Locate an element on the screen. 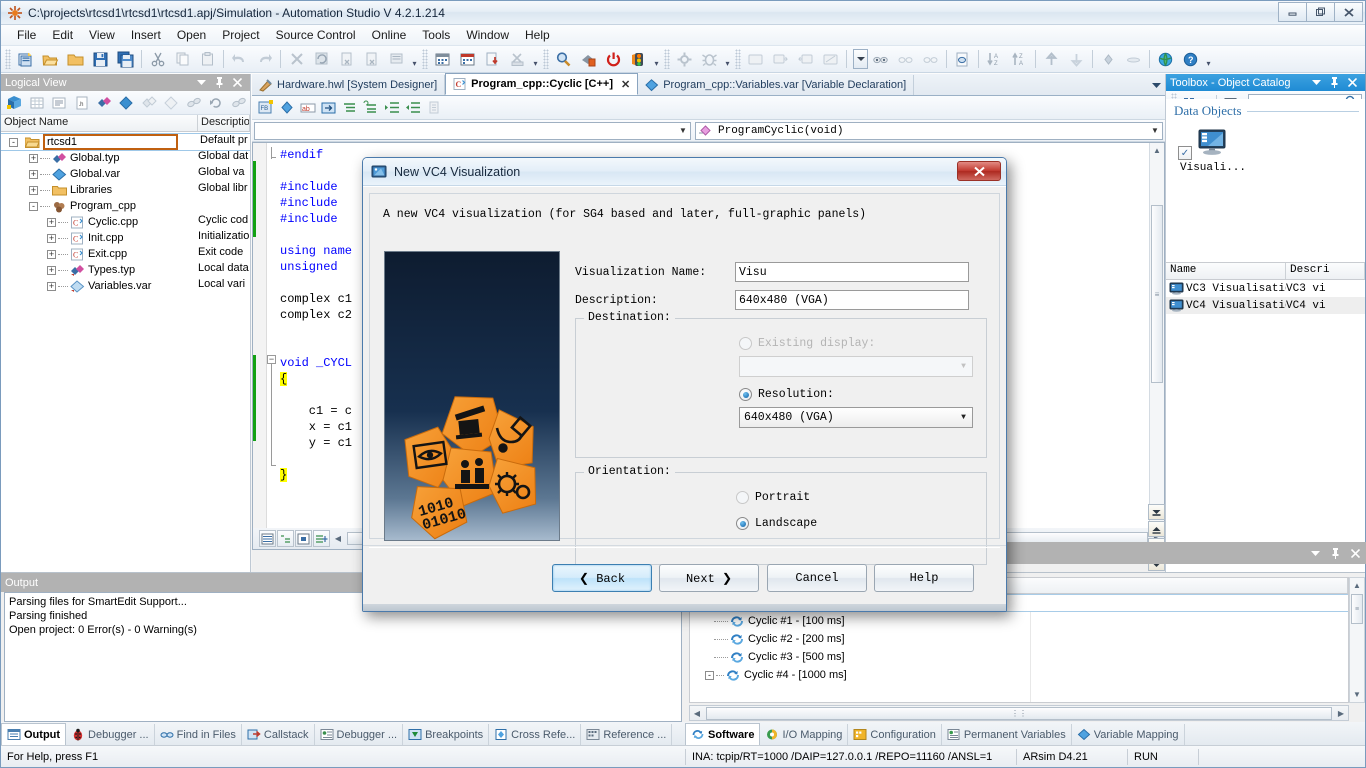 The width and height of the screenshot is (1366, 768). scroll-thumb: ≡ is located at coordinates (1357, 609).